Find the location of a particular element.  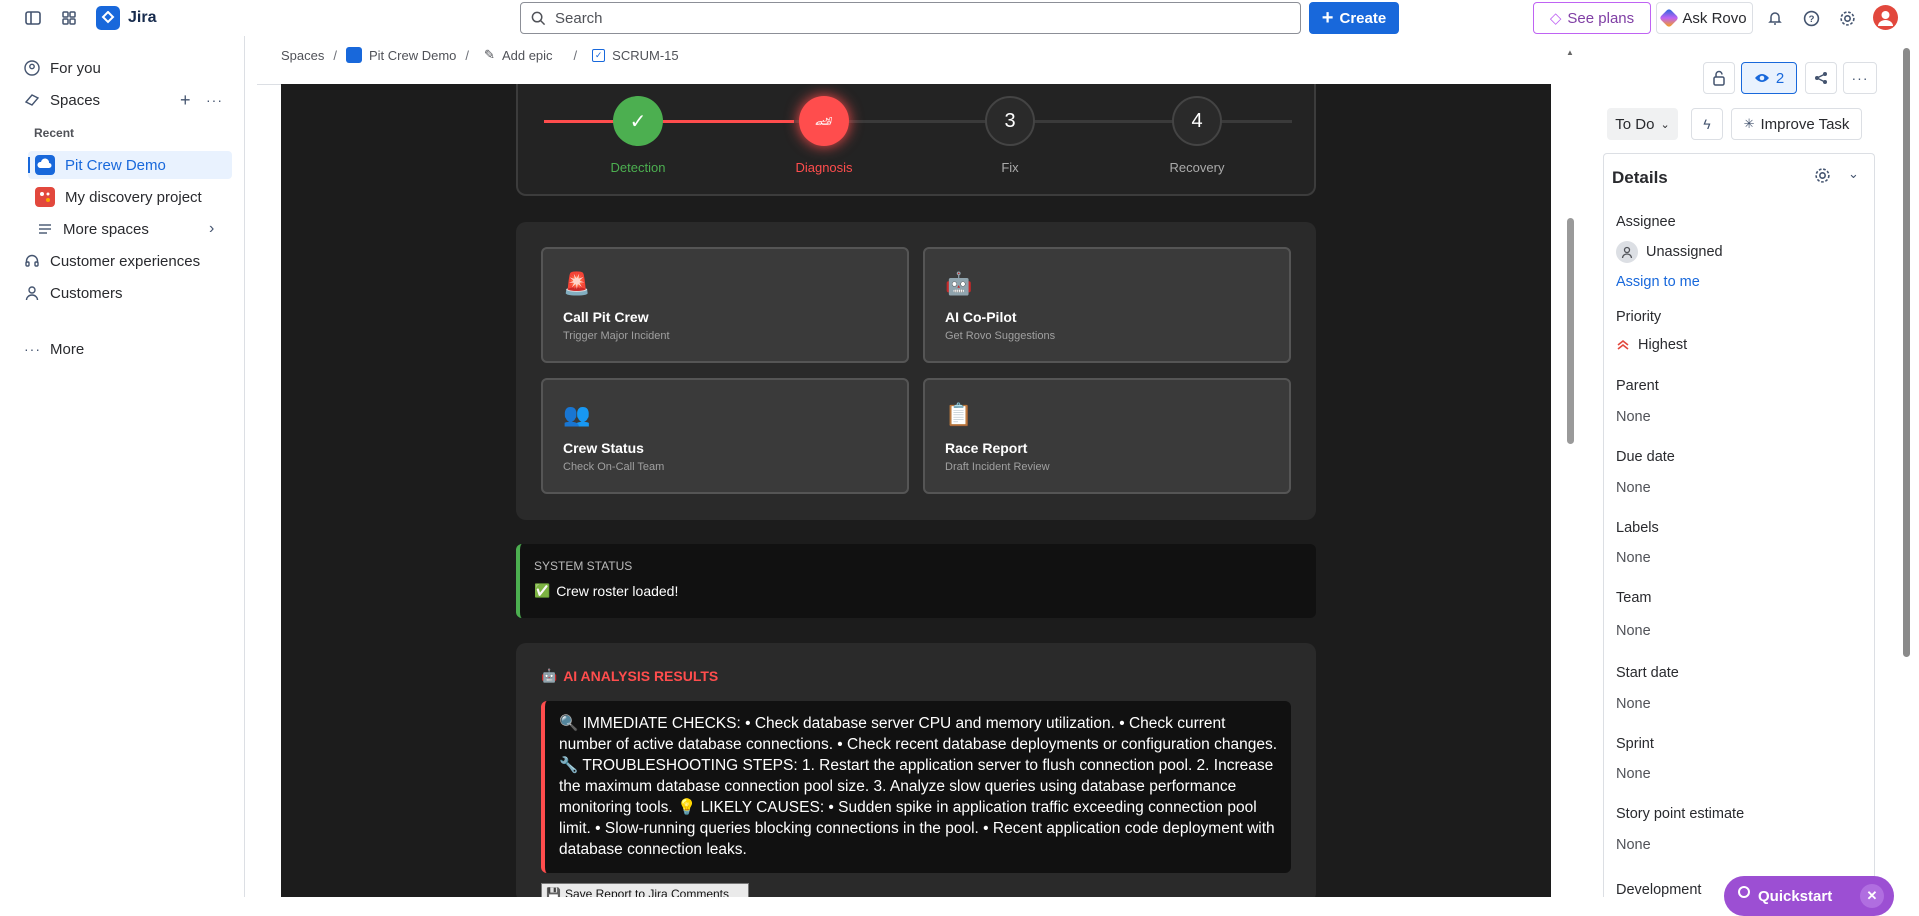

bell-icon is located at coordinates (1775, 18).